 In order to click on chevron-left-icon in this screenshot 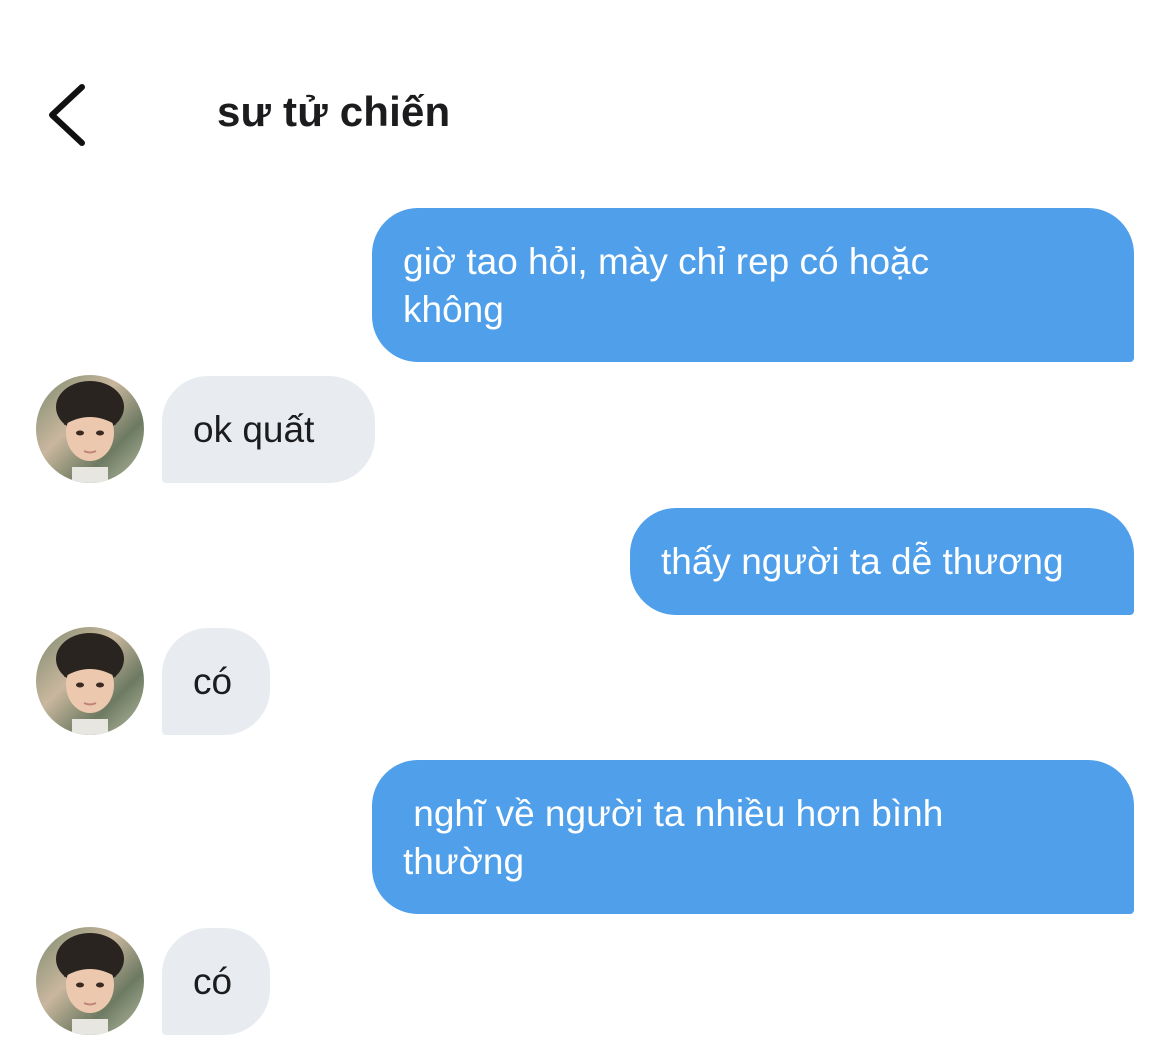, I will do `click(67, 115)`.